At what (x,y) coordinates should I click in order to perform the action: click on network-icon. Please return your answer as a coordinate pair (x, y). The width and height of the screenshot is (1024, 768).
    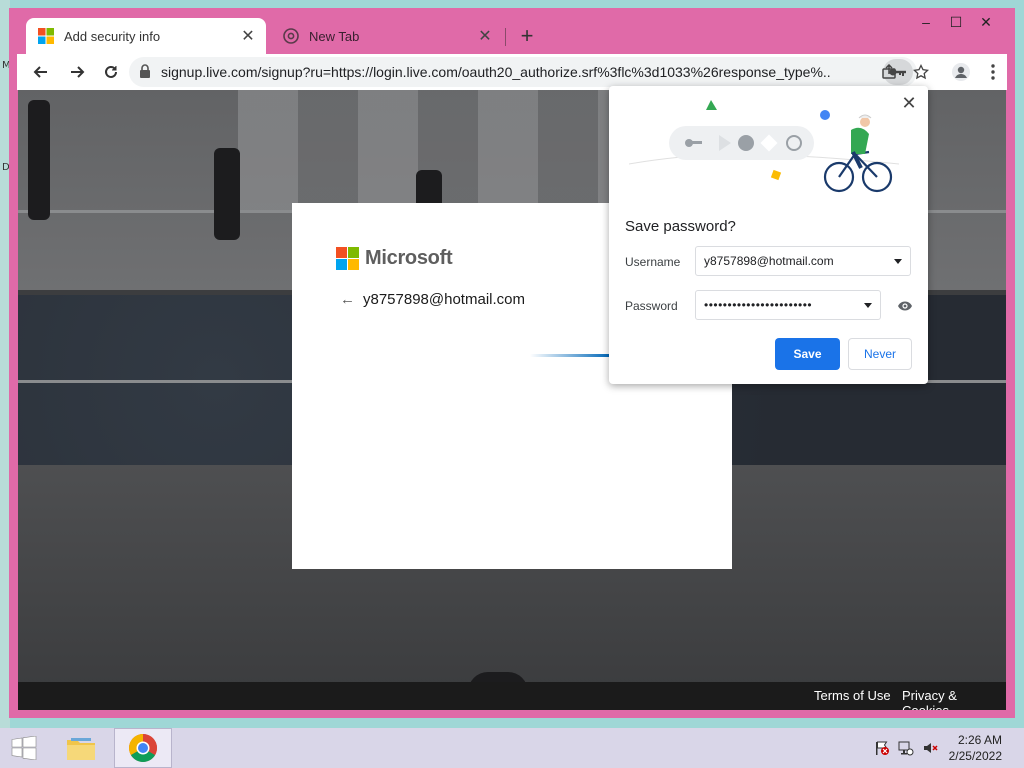
    Looking at the image, I should click on (906, 748).